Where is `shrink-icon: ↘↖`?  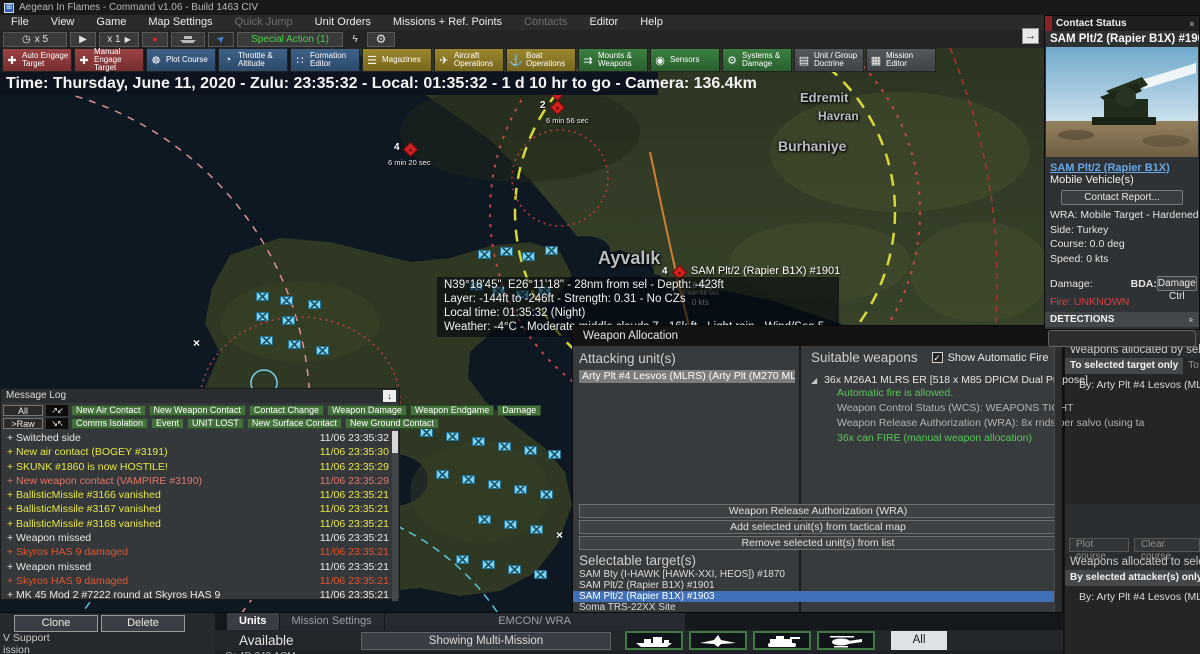 shrink-icon: ↘↖ is located at coordinates (57, 423).